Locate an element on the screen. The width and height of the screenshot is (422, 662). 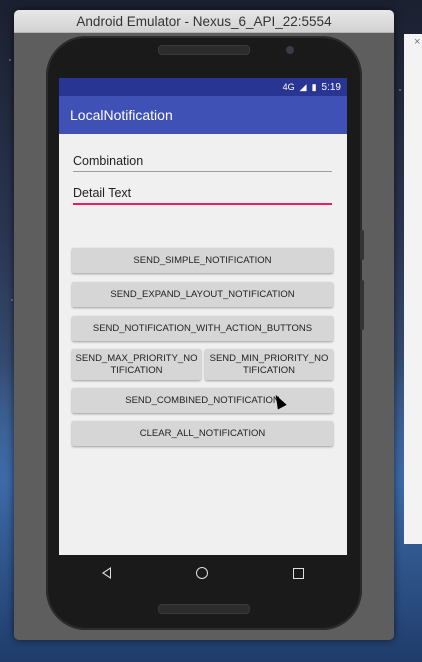
title-input-underline is located at coordinates (202, 171).